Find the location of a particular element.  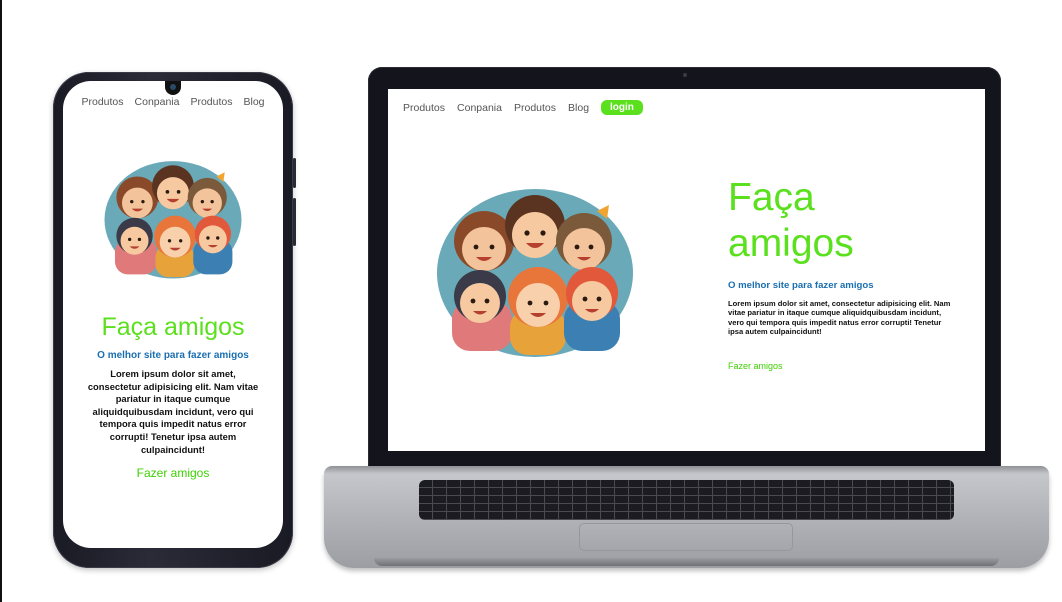

phone-nav-produtos-2: Produtos is located at coordinates (211, 102).